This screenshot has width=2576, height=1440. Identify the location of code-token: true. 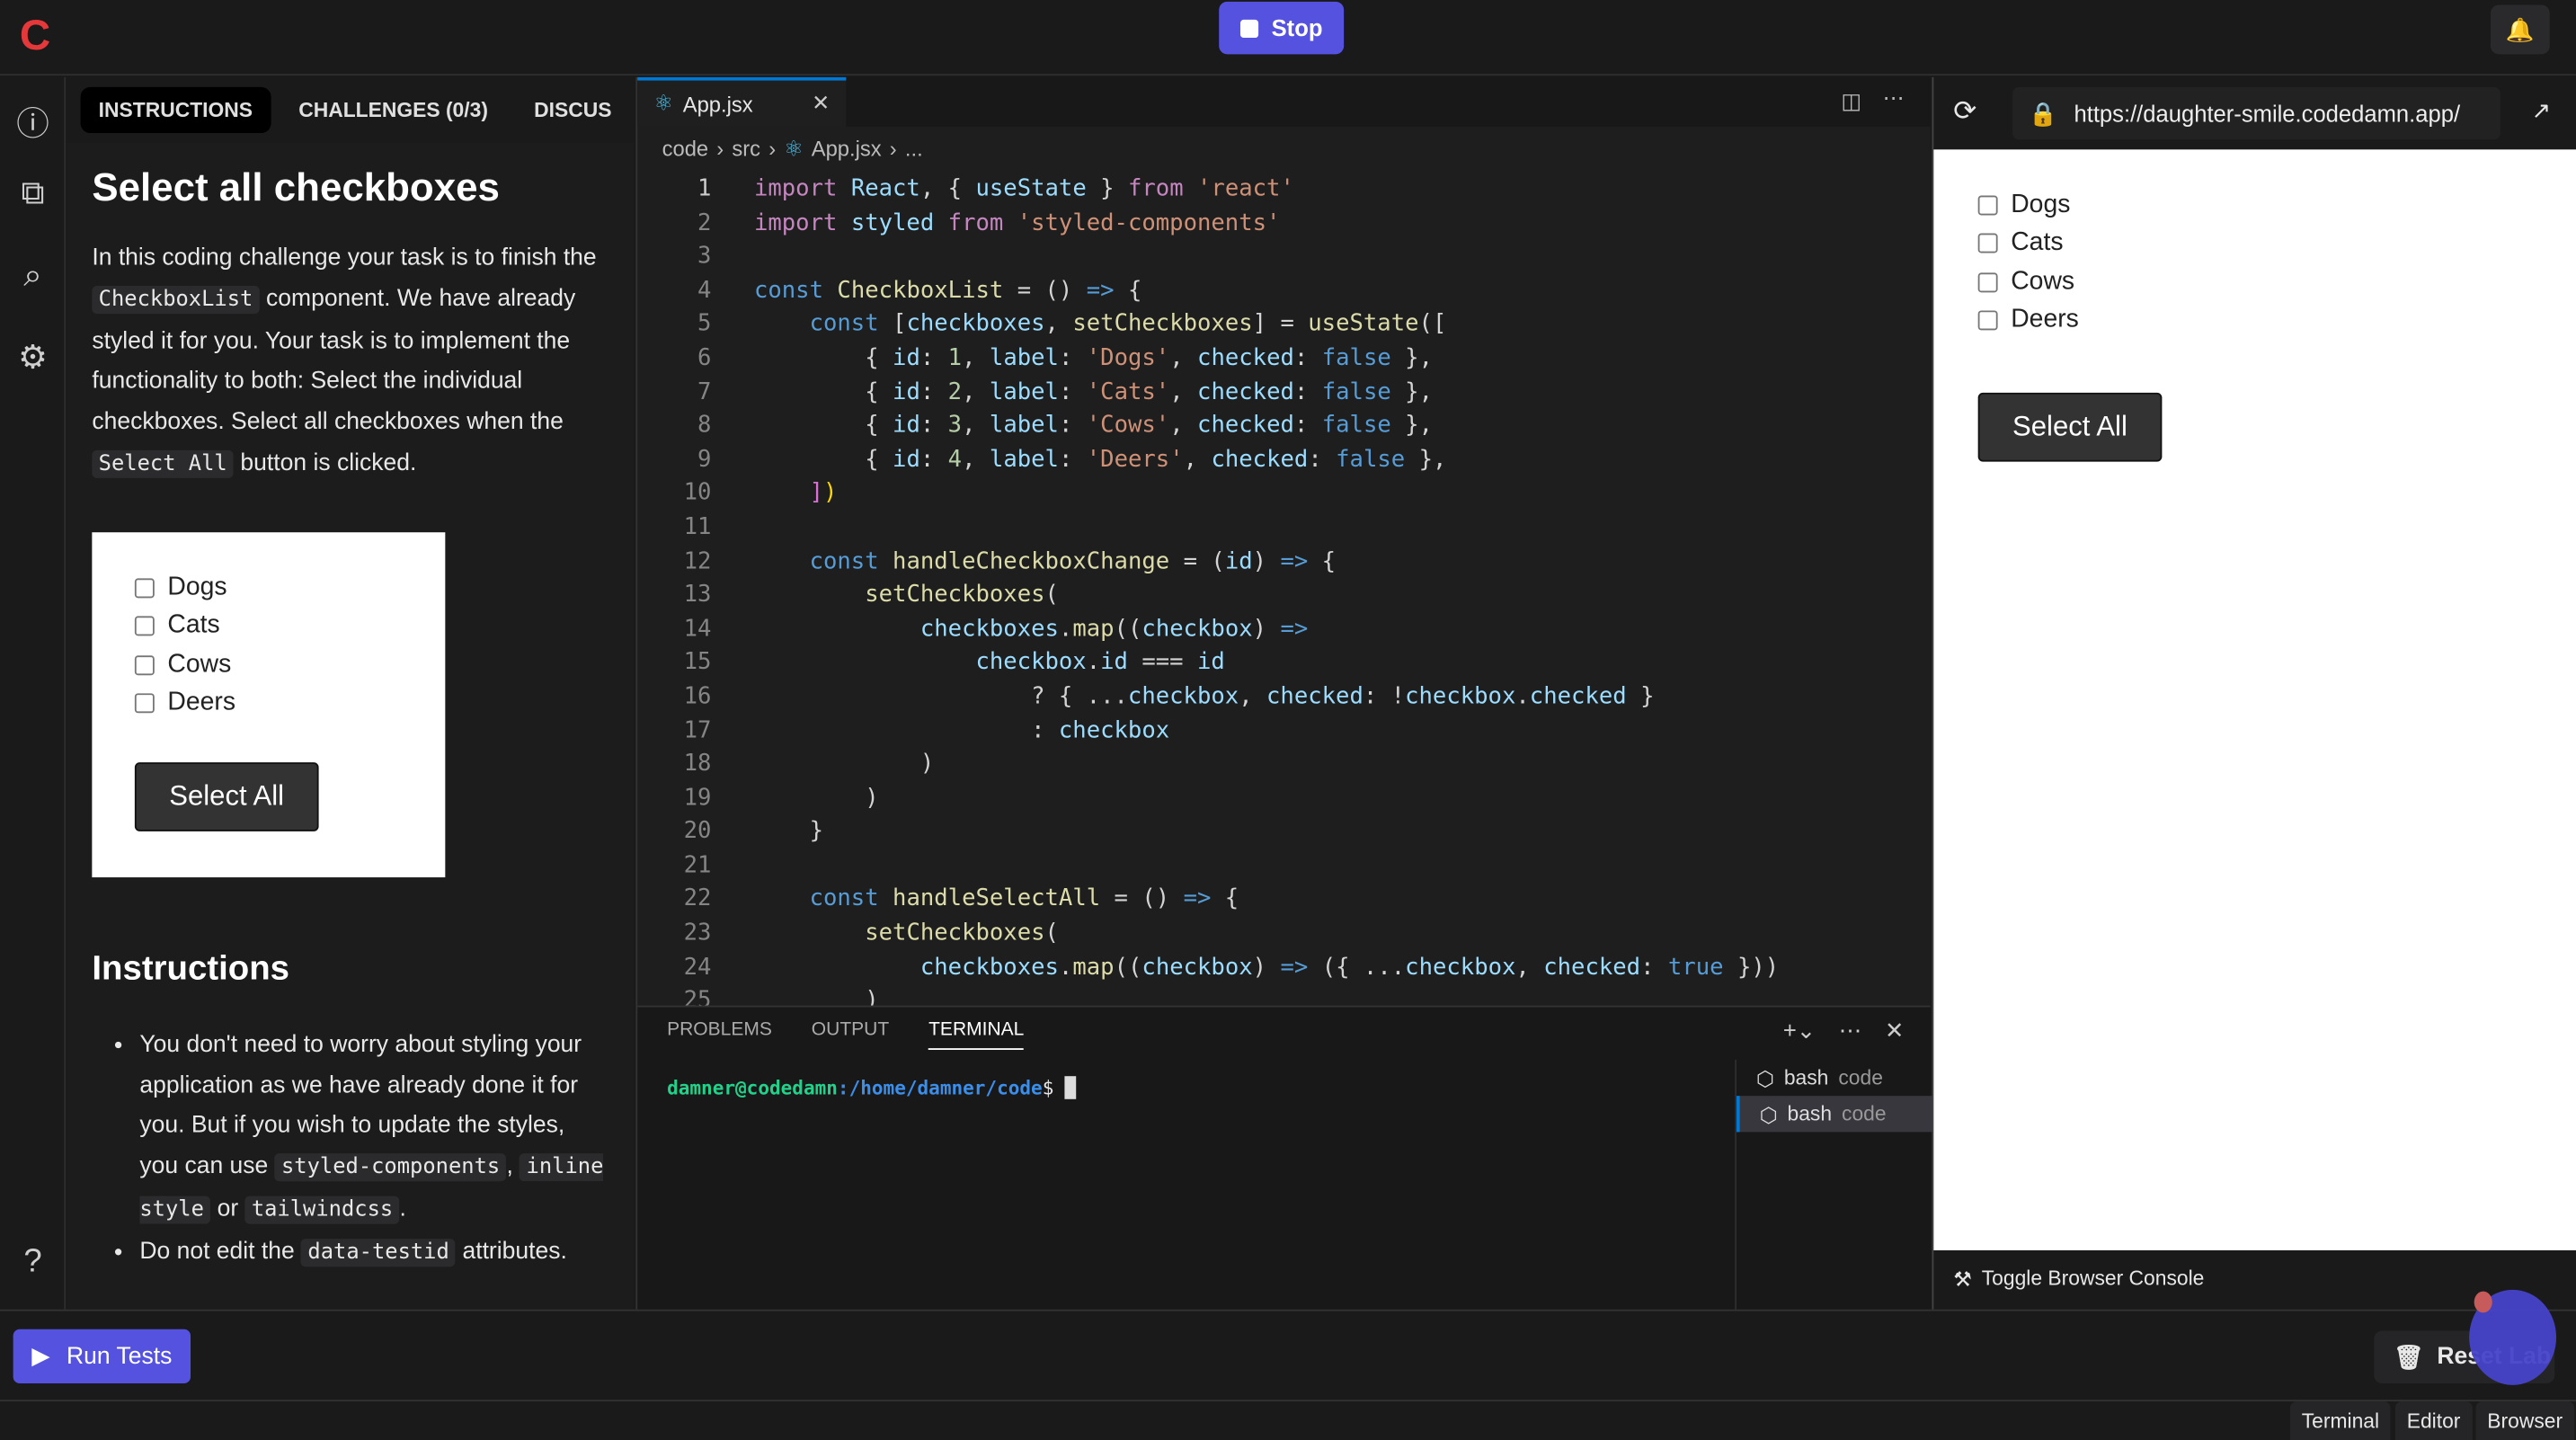
(1695, 967).